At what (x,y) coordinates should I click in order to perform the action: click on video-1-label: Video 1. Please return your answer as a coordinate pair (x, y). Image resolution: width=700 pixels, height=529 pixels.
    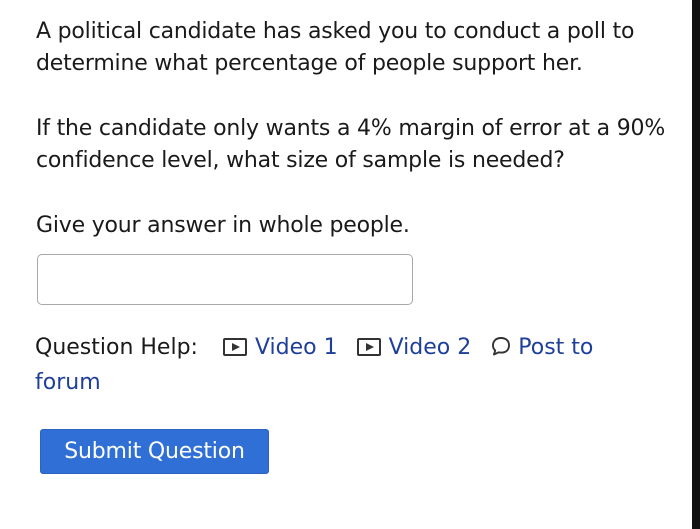
    Looking at the image, I should click on (296, 347).